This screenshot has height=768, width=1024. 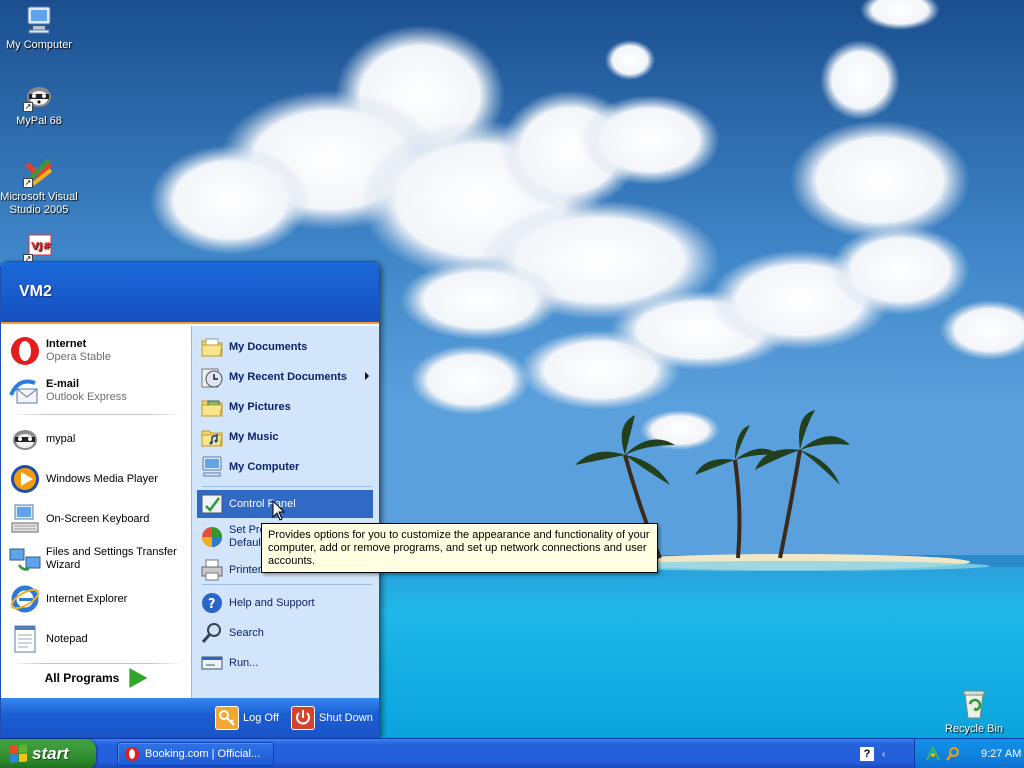 What do you see at coordinates (98, 351) in the screenshot?
I see `pinned-item-internet: Internet Opera Stable` at bounding box center [98, 351].